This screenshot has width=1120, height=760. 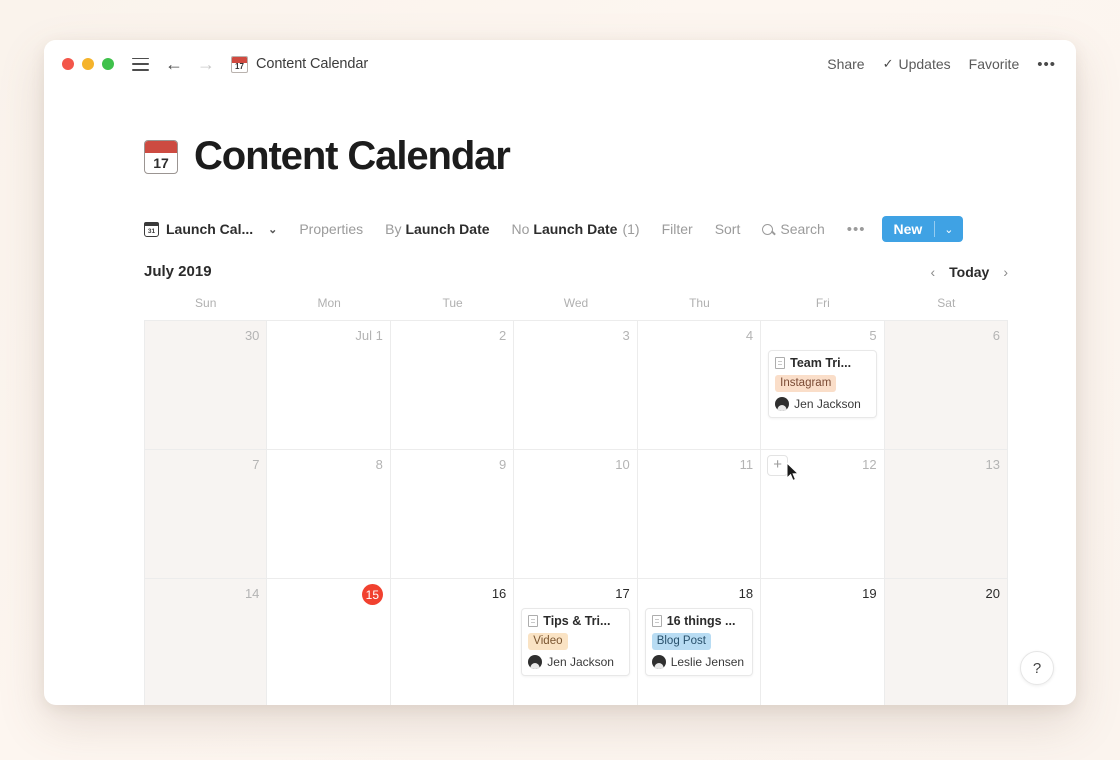 What do you see at coordinates (946, 642) in the screenshot?
I see `calendar-day-cell: 20` at bounding box center [946, 642].